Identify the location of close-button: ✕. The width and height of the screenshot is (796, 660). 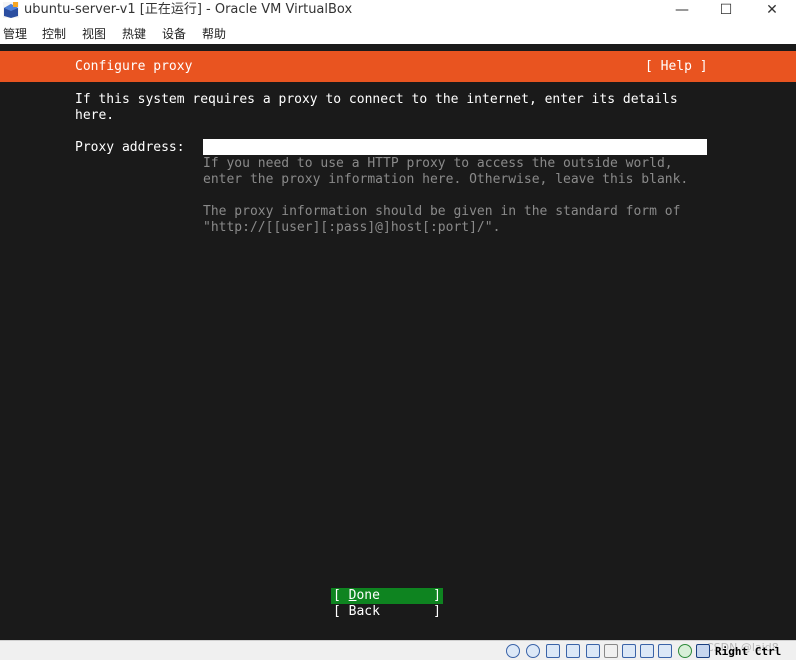
(772, 10).